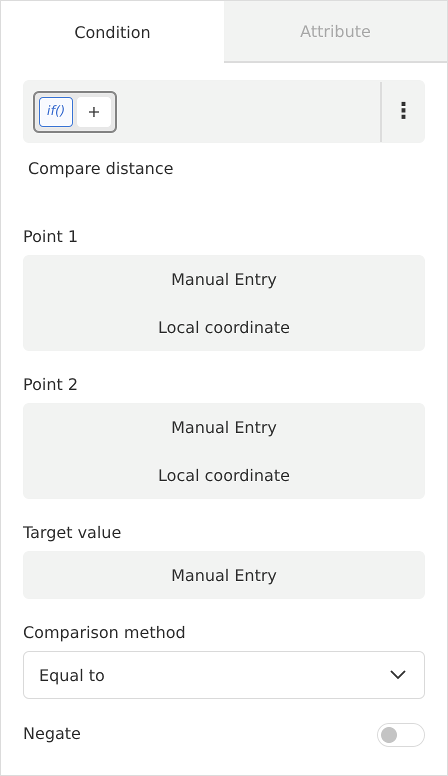 The height and width of the screenshot is (776, 448). What do you see at coordinates (401, 735) in the screenshot?
I see `toggle-switch` at bounding box center [401, 735].